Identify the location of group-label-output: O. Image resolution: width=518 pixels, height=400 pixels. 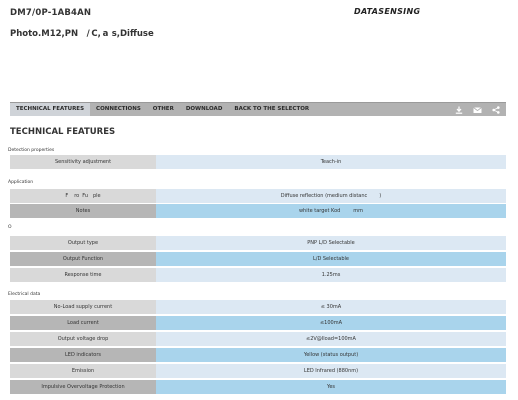
(14, 227).